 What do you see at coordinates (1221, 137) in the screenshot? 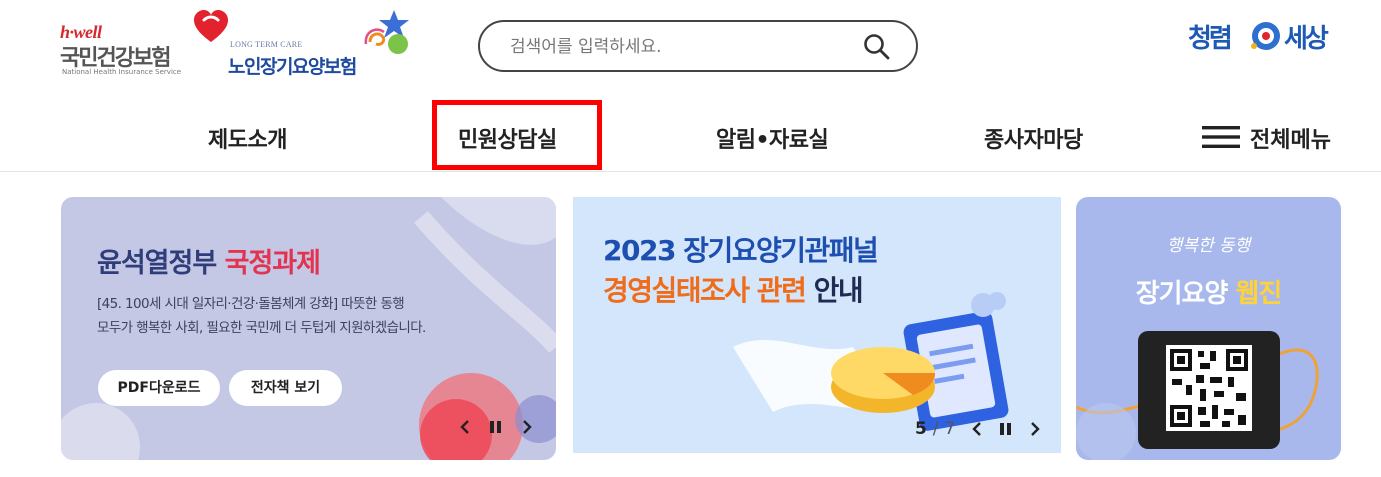
I see `hamburger-icon` at bounding box center [1221, 137].